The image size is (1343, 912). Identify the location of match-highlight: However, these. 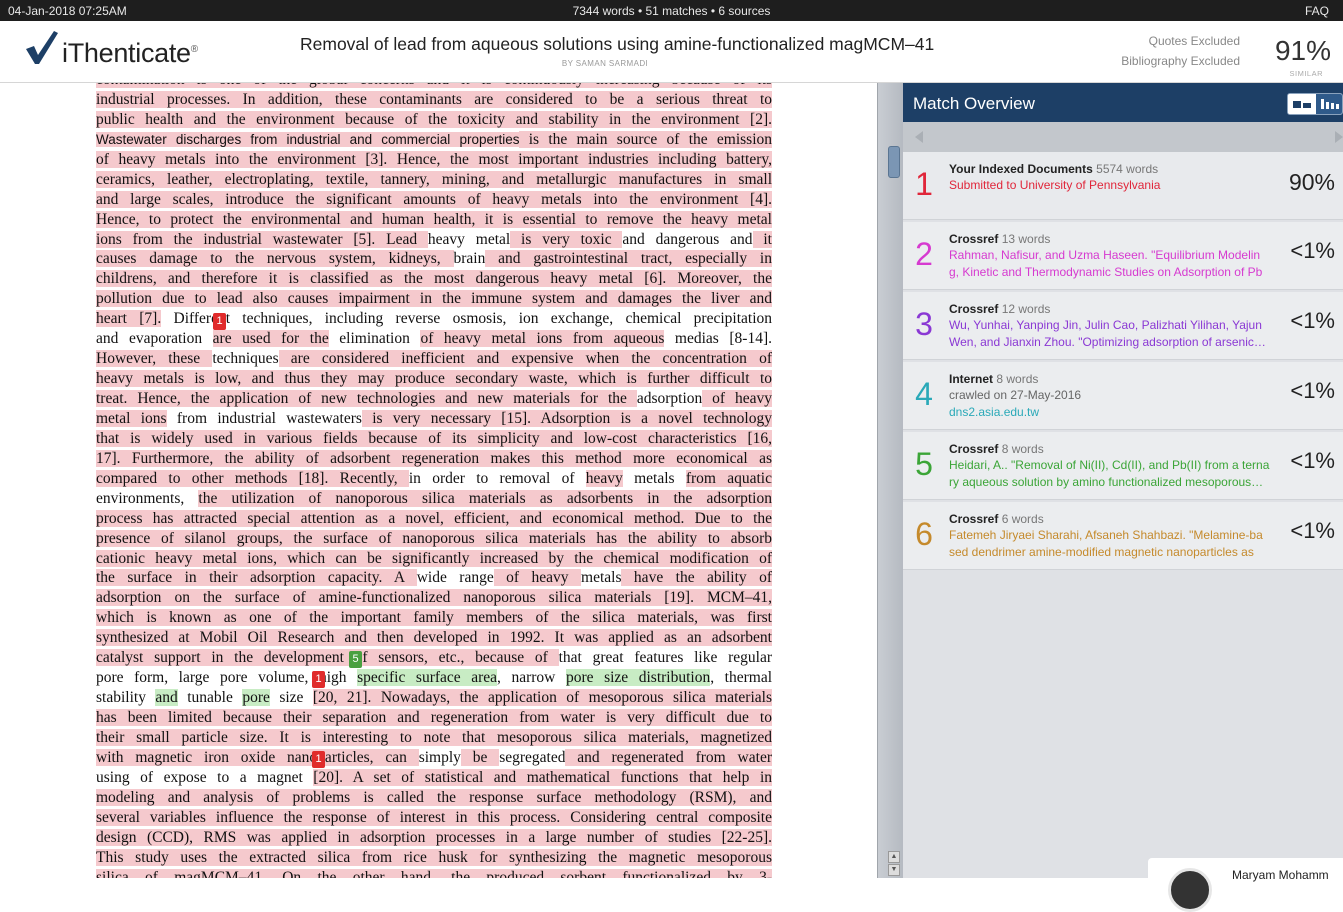
(154, 359).